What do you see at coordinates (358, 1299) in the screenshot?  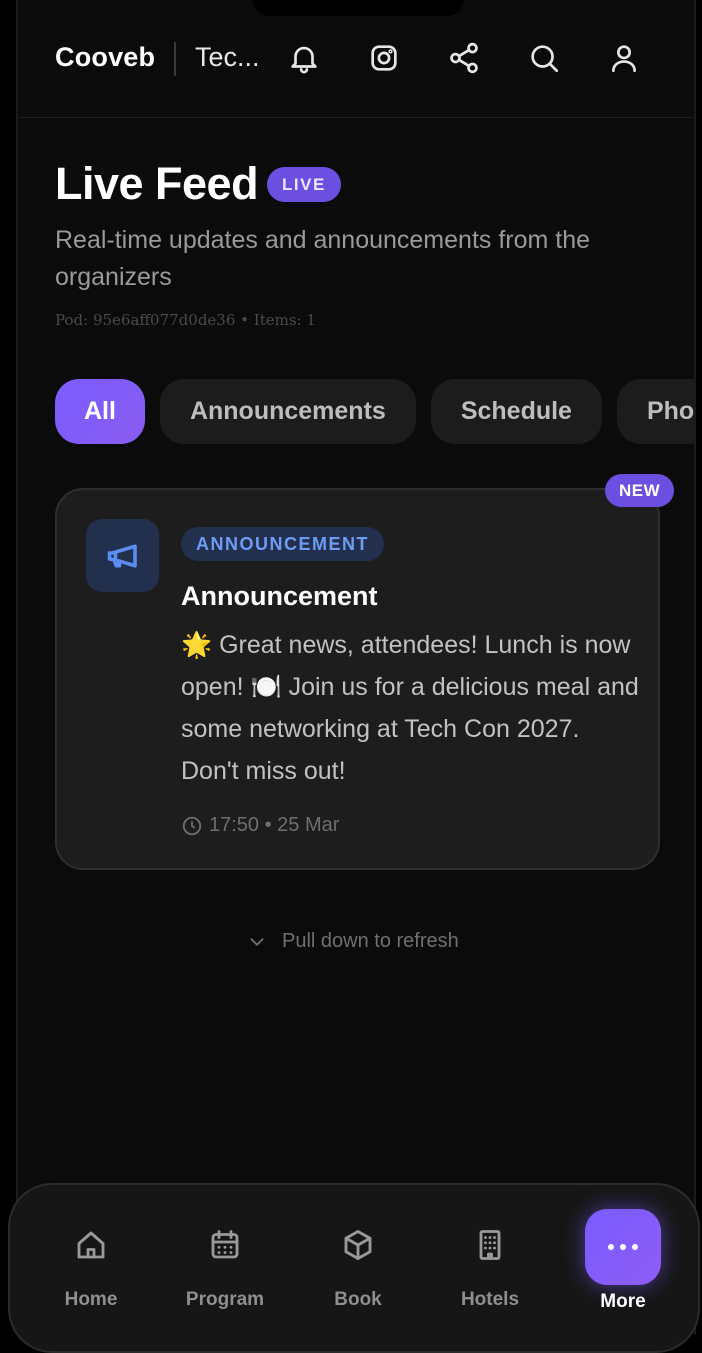 I see `nav-book-label: Book` at bounding box center [358, 1299].